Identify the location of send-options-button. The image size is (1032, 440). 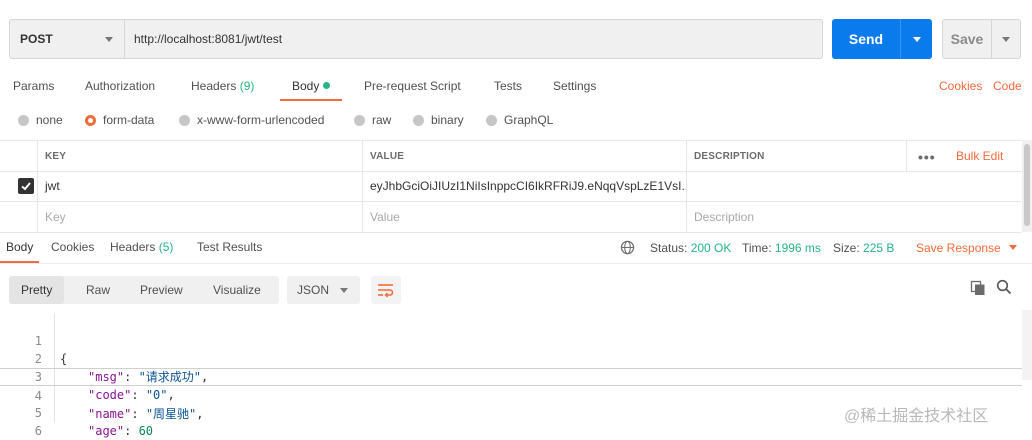
(916, 39).